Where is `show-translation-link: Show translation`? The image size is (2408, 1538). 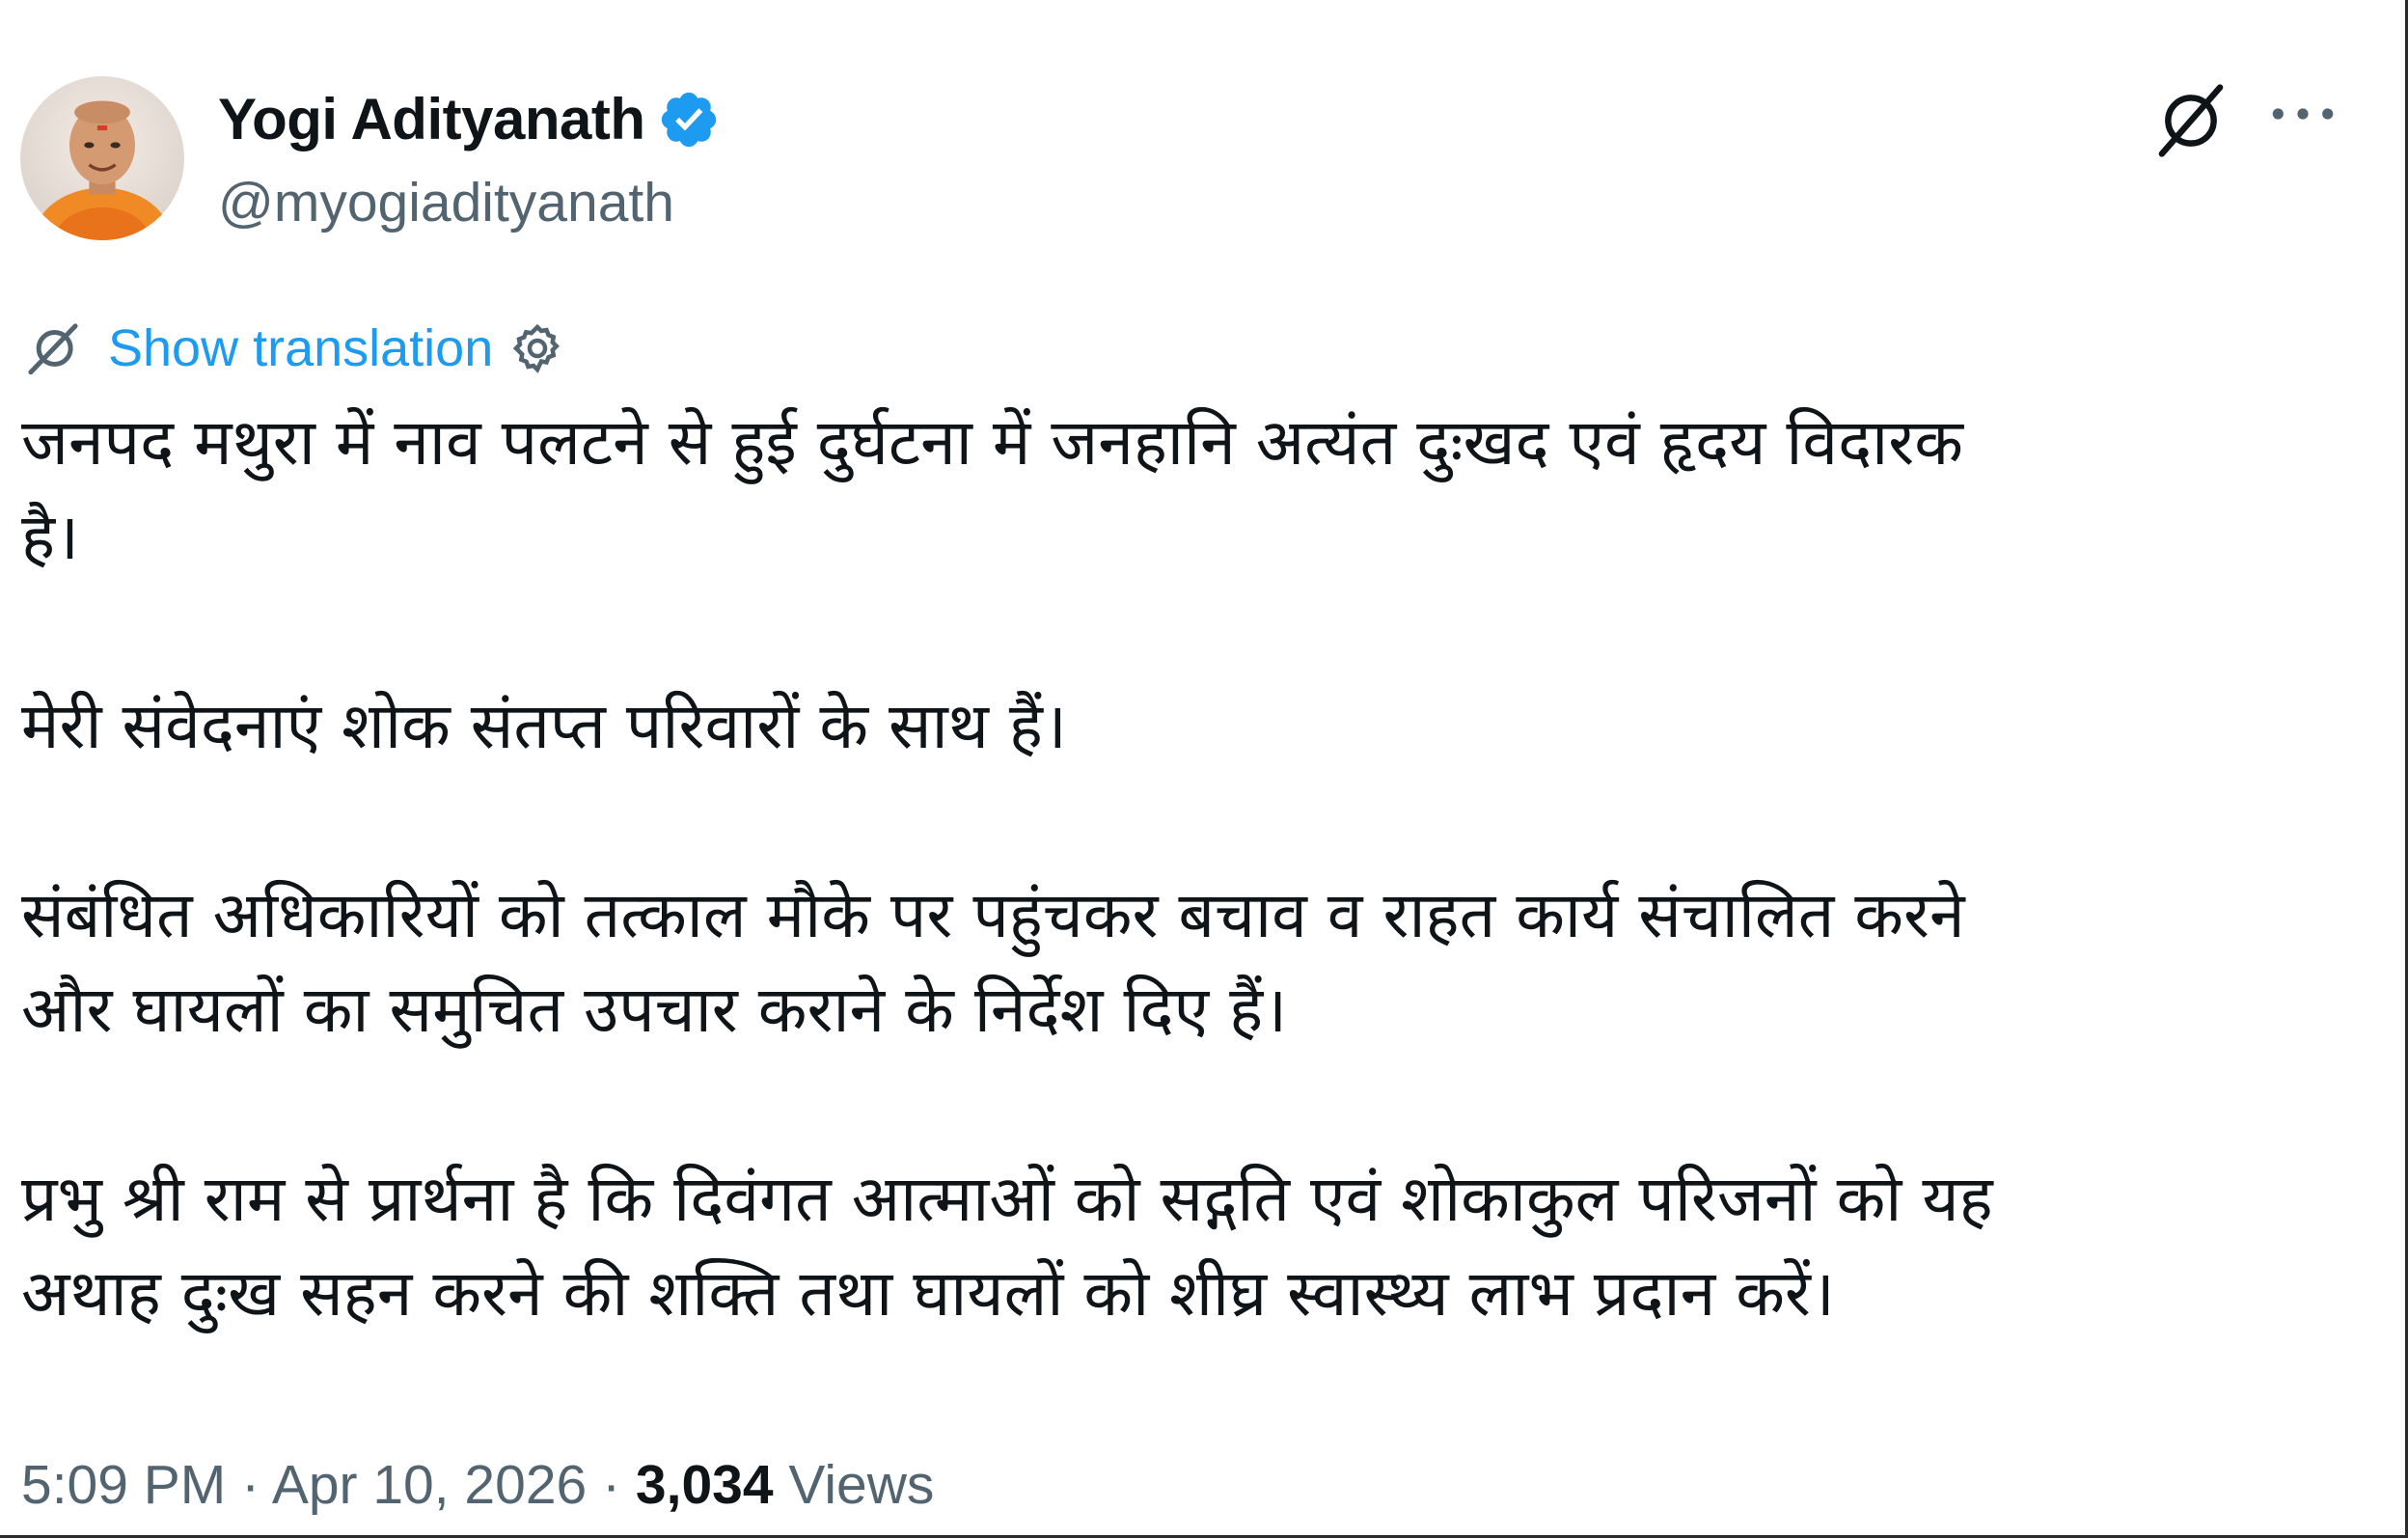 show-translation-link: Show translation is located at coordinates (300, 348).